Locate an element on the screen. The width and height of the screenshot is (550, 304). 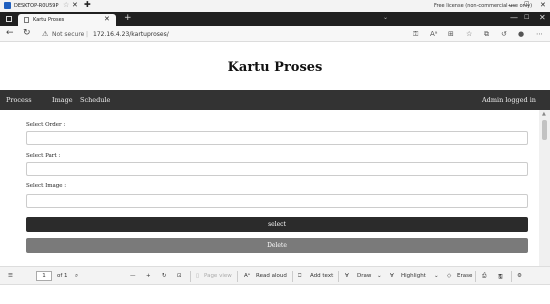
contents-icon: ☰ is located at coordinates (10, 276).